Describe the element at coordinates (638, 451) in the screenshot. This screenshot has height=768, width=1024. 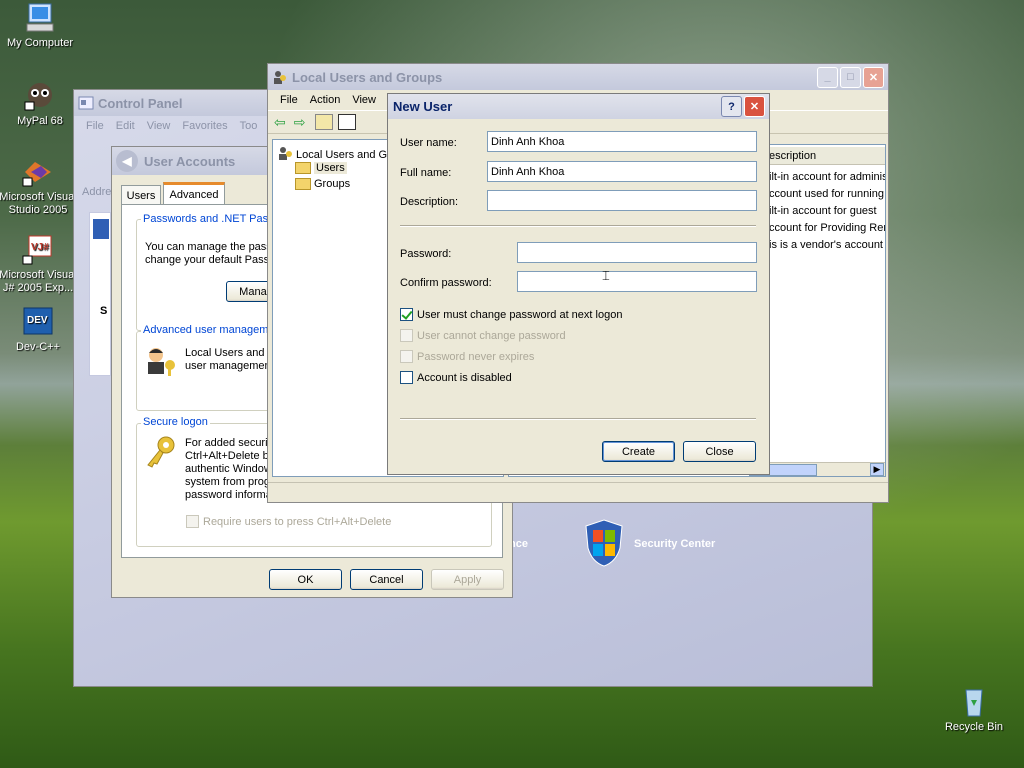
I see `create-button: Create` at that location.